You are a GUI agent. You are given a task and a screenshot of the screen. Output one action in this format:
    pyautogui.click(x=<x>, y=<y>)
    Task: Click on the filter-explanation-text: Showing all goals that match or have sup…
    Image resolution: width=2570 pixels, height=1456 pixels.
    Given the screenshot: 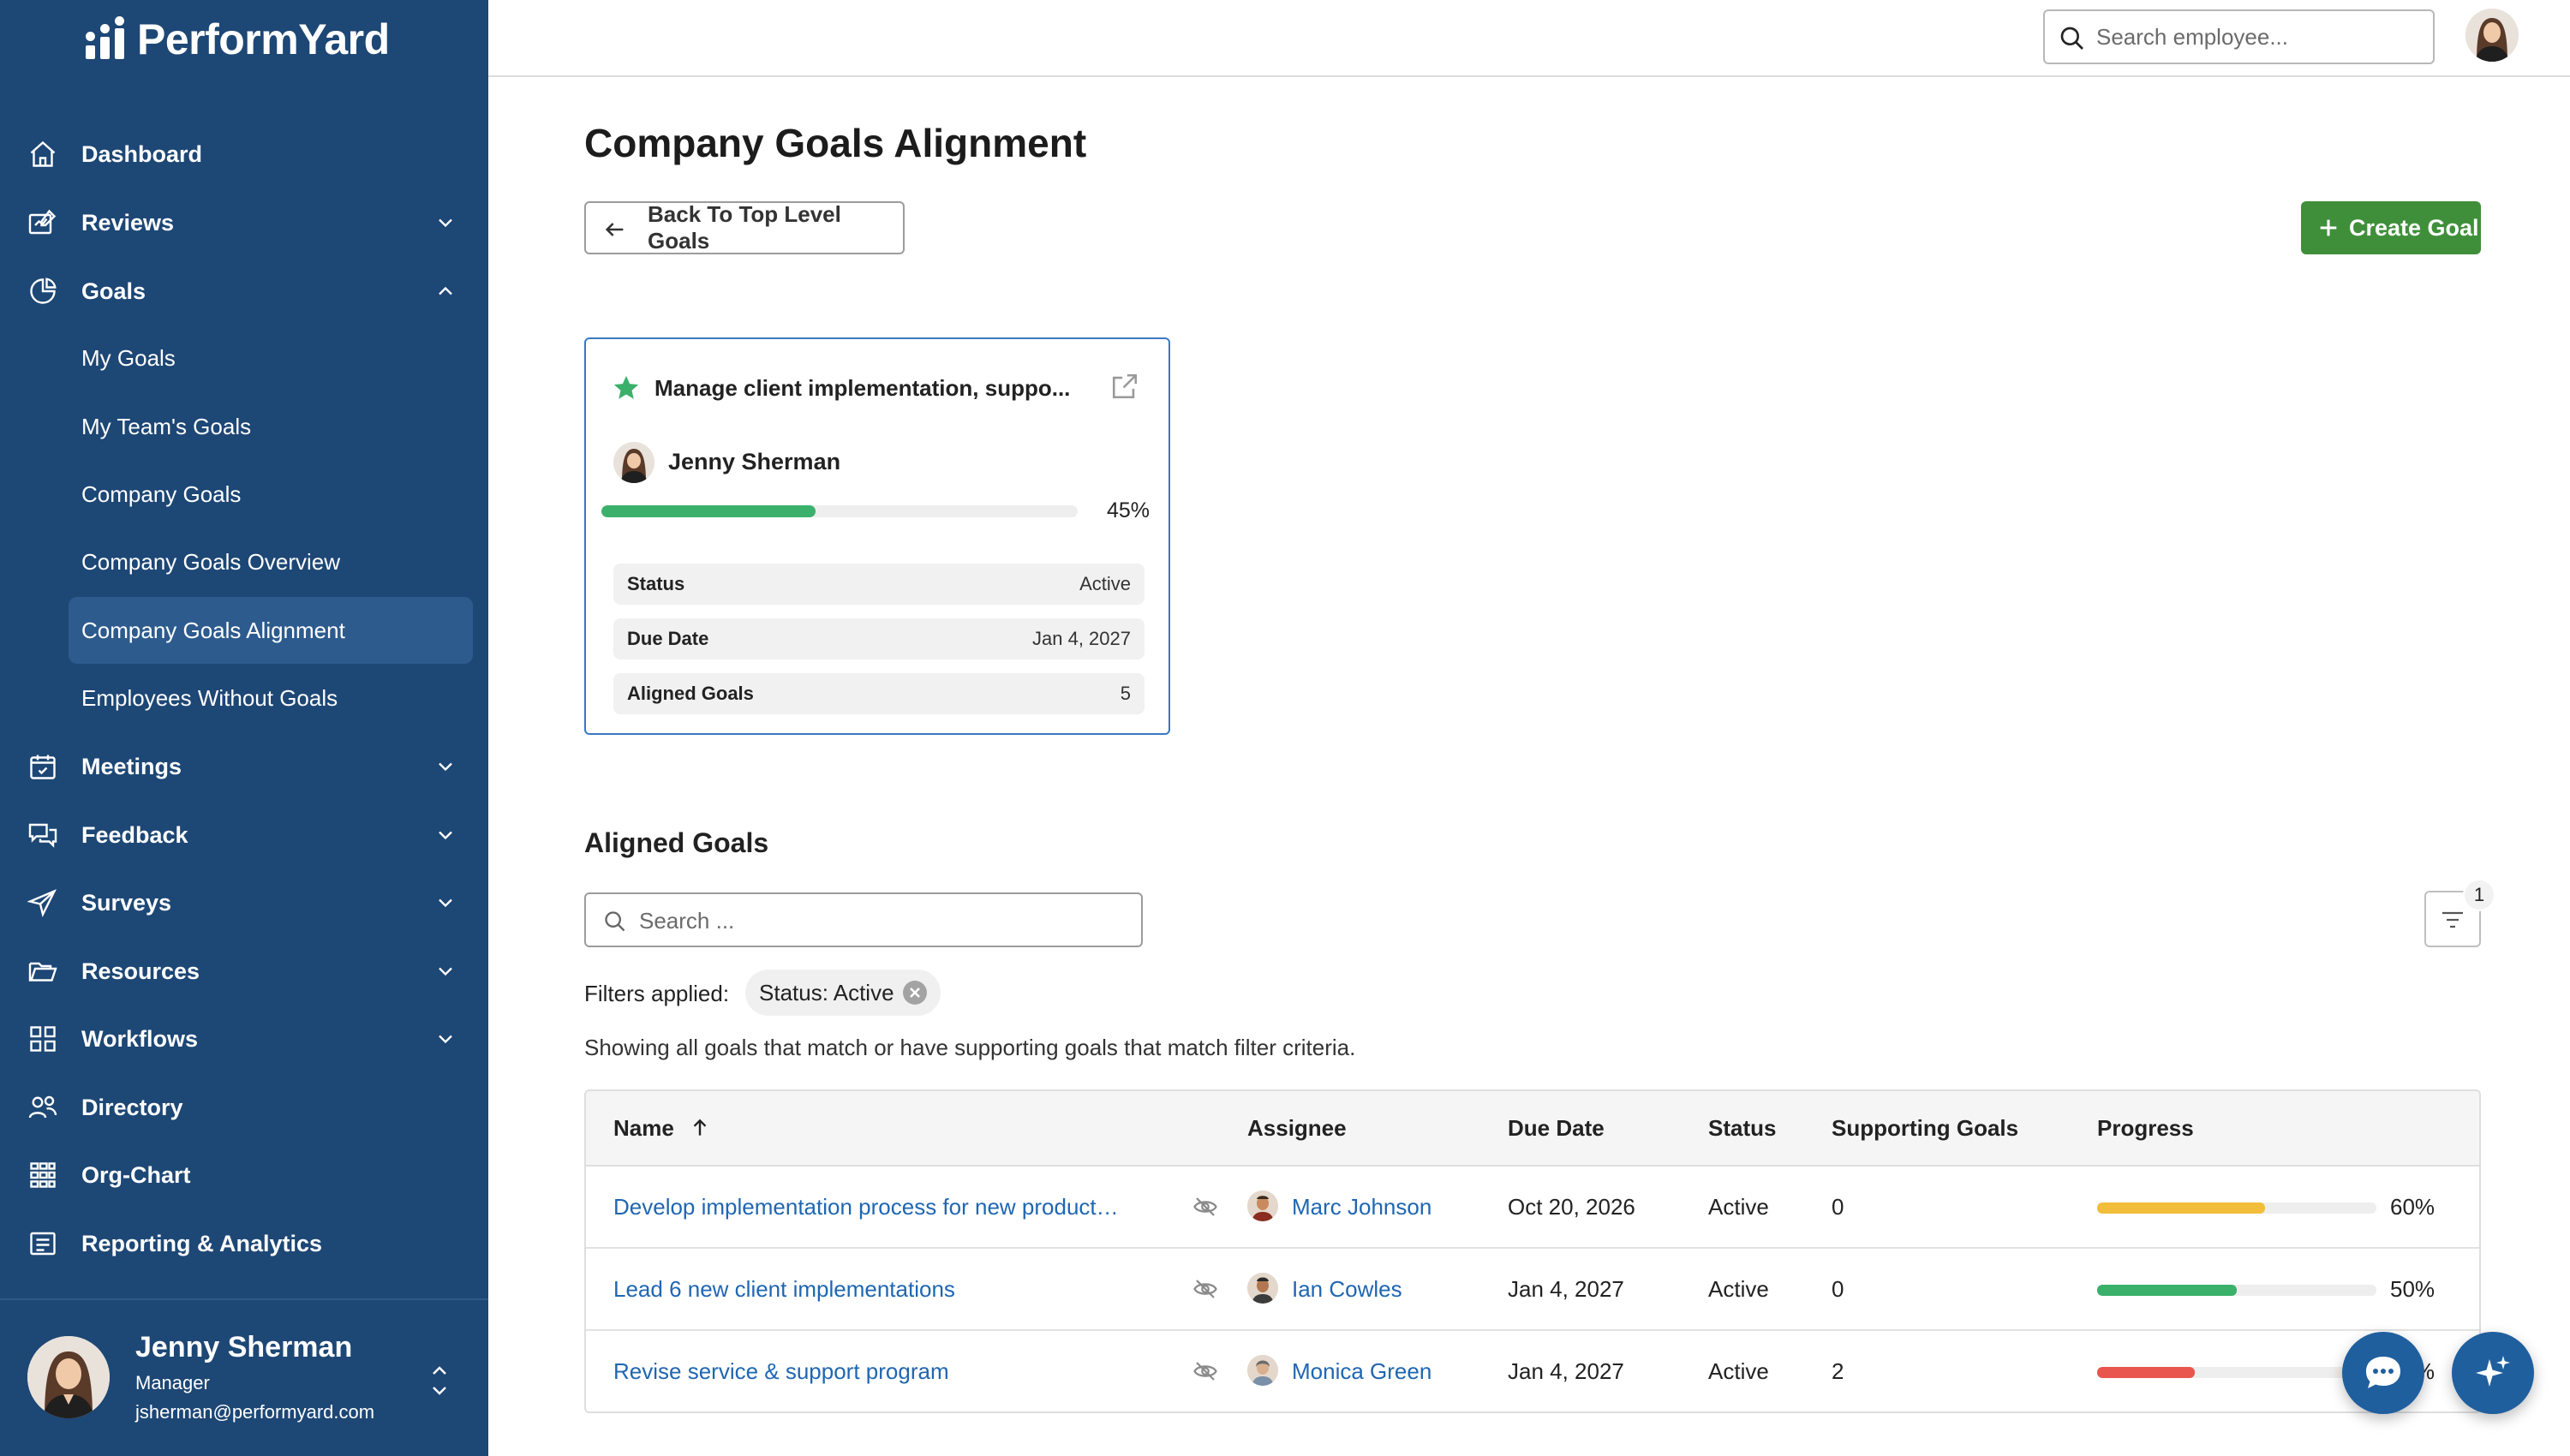 What is the action you would take?
    pyautogui.click(x=970, y=1047)
    